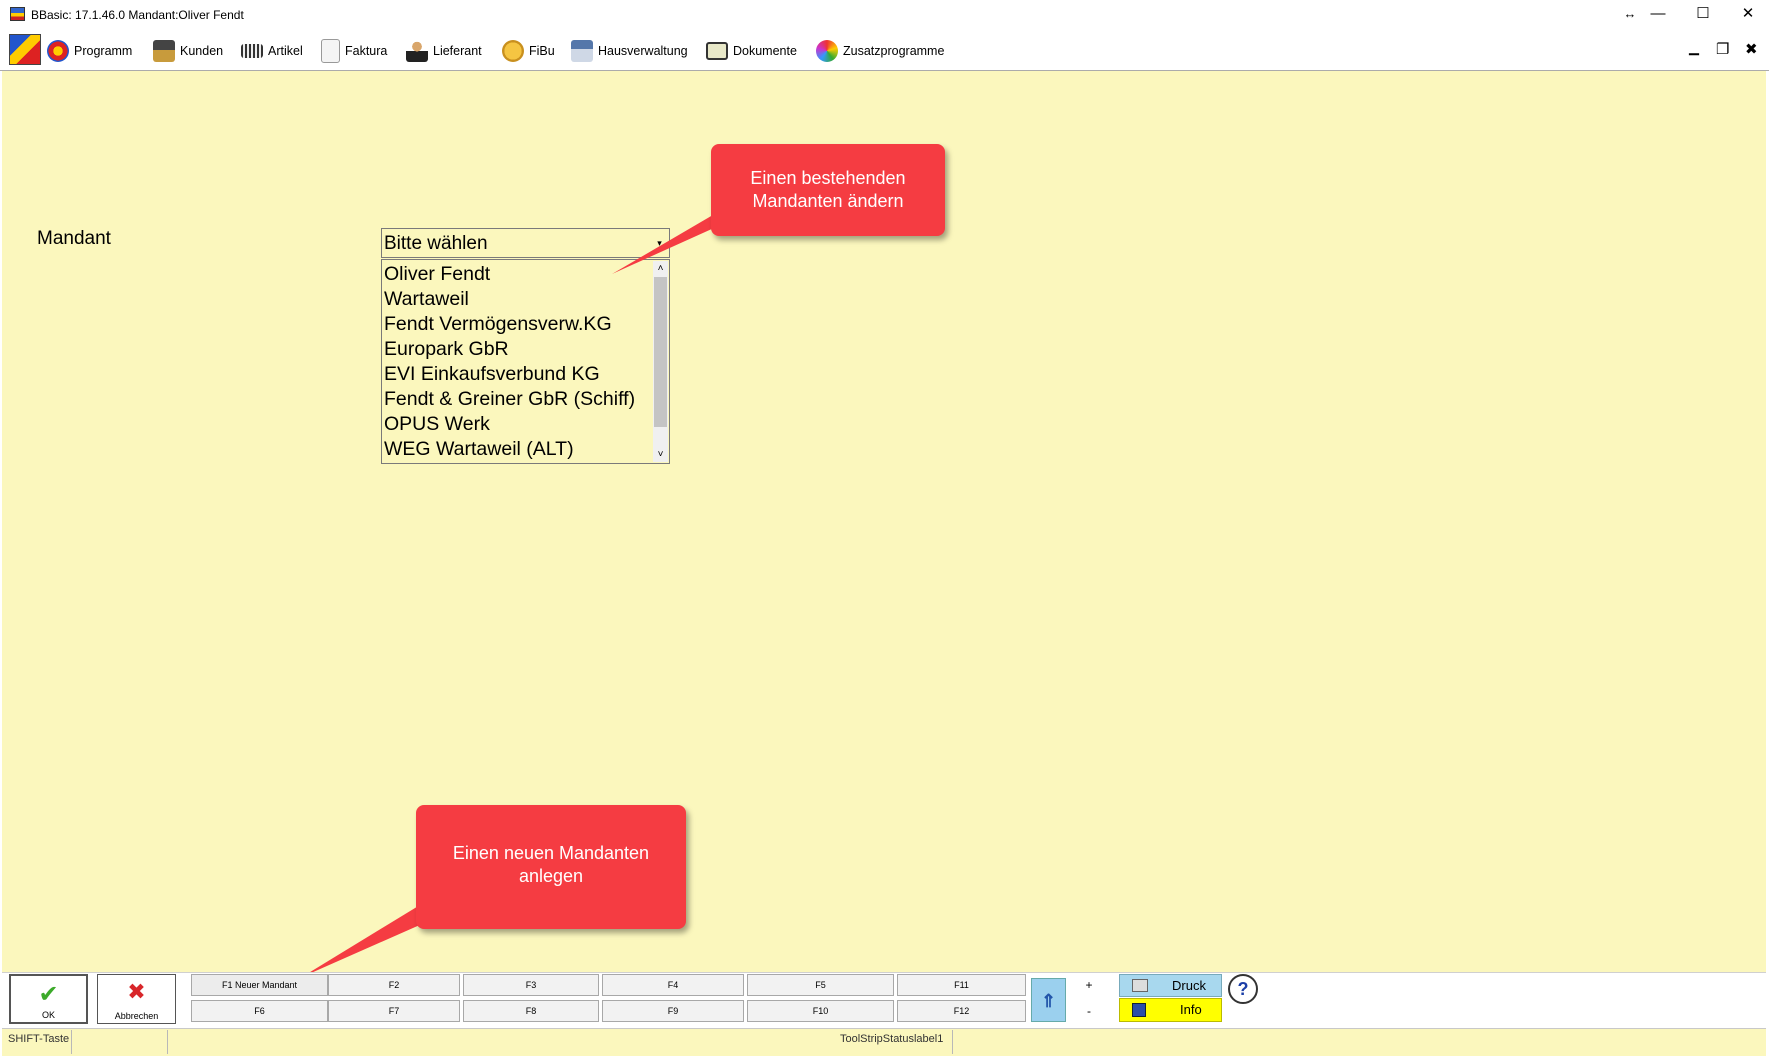 This screenshot has width=1769, height=1057. Describe the element at coordinates (551, 876) in the screenshot. I see `callout-text: anlegen` at that location.